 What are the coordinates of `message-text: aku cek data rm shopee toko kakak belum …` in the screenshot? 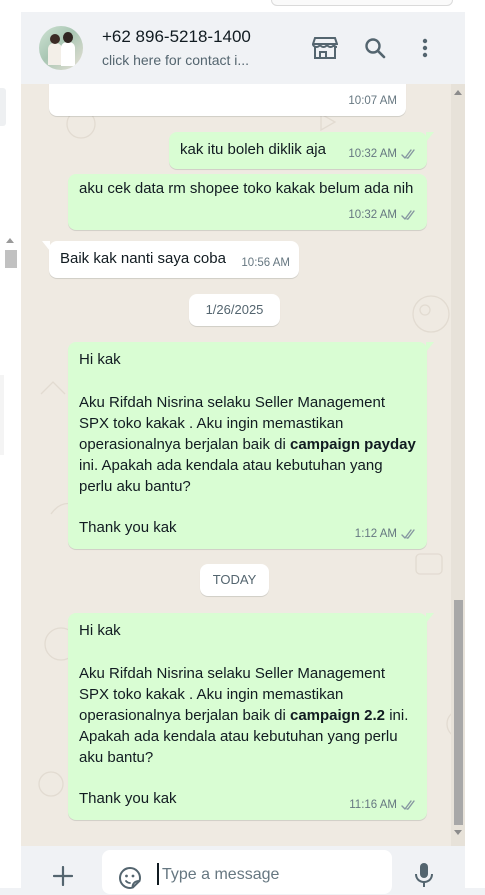 It's located at (246, 188).